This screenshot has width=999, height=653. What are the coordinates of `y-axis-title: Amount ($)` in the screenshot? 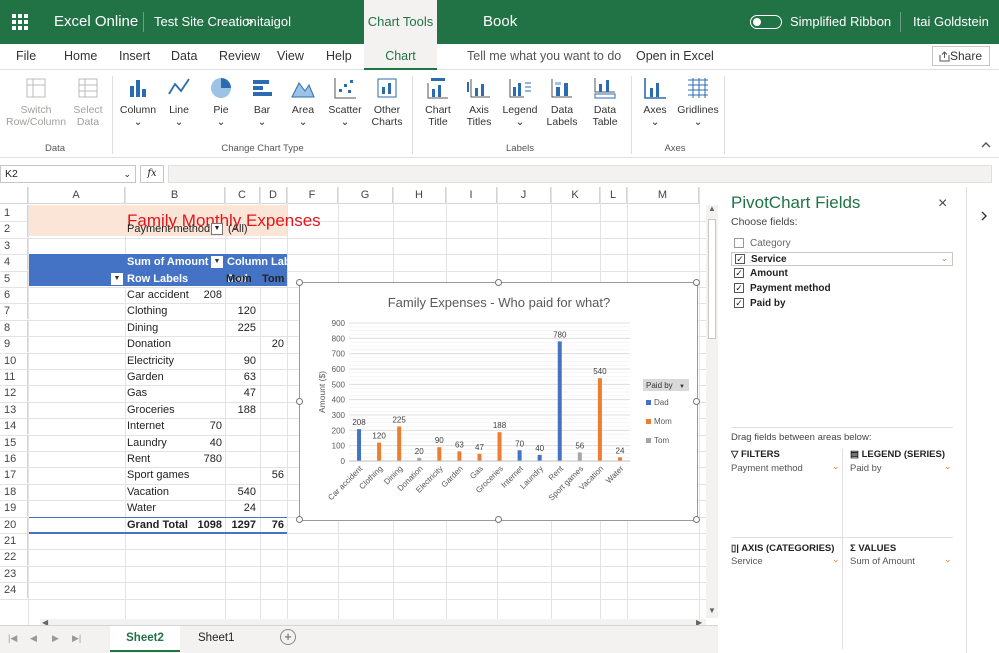 It's located at (322, 392).